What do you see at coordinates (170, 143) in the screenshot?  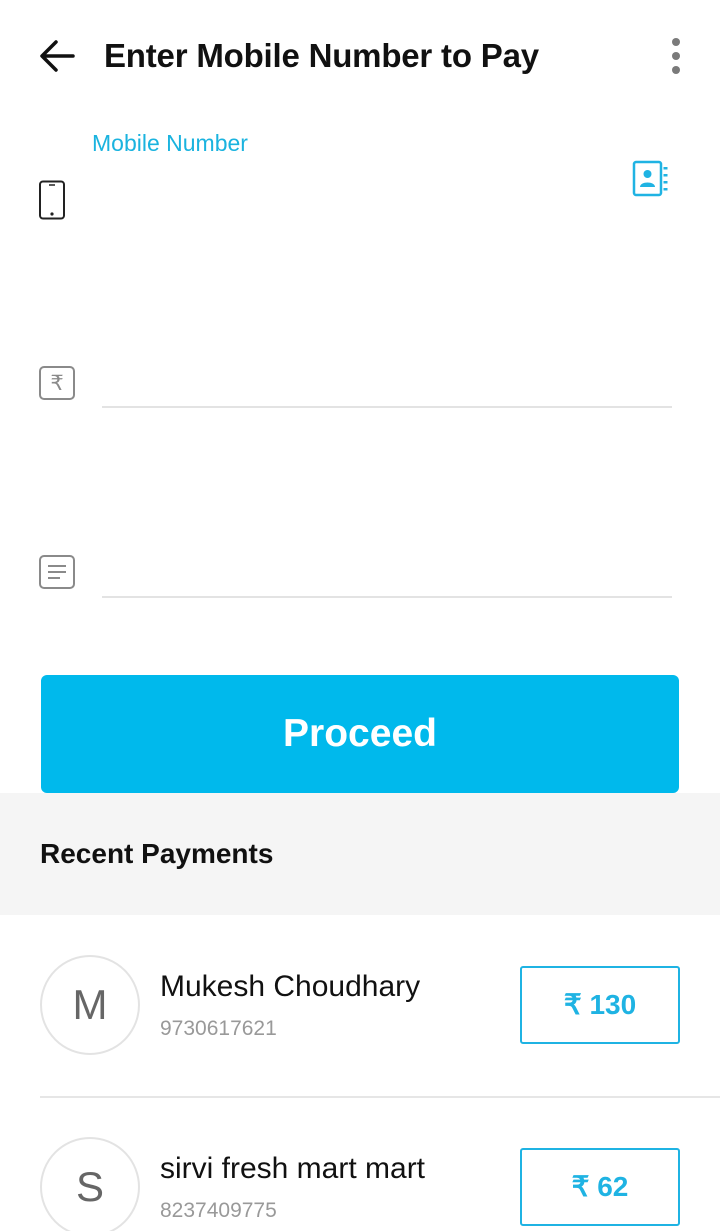 I see `mobile-number-label: Mobile Number` at bounding box center [170, 143].